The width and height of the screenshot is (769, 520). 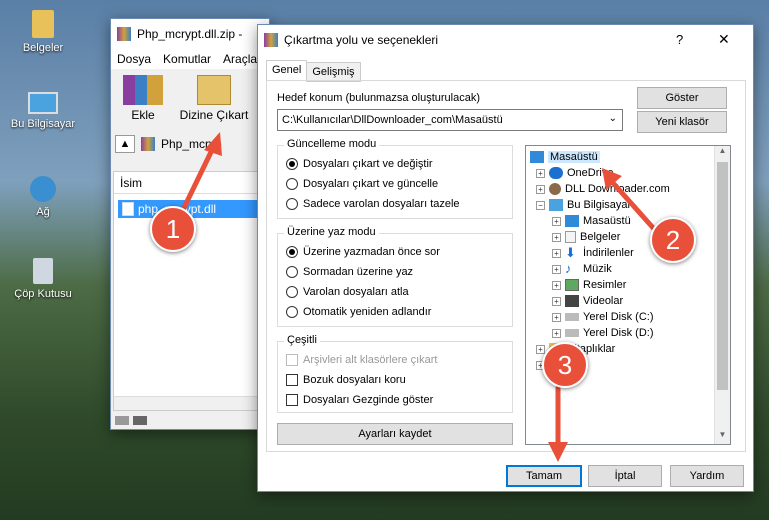 I want to click on step-marker-1: 1, so click(x=173, y=229).